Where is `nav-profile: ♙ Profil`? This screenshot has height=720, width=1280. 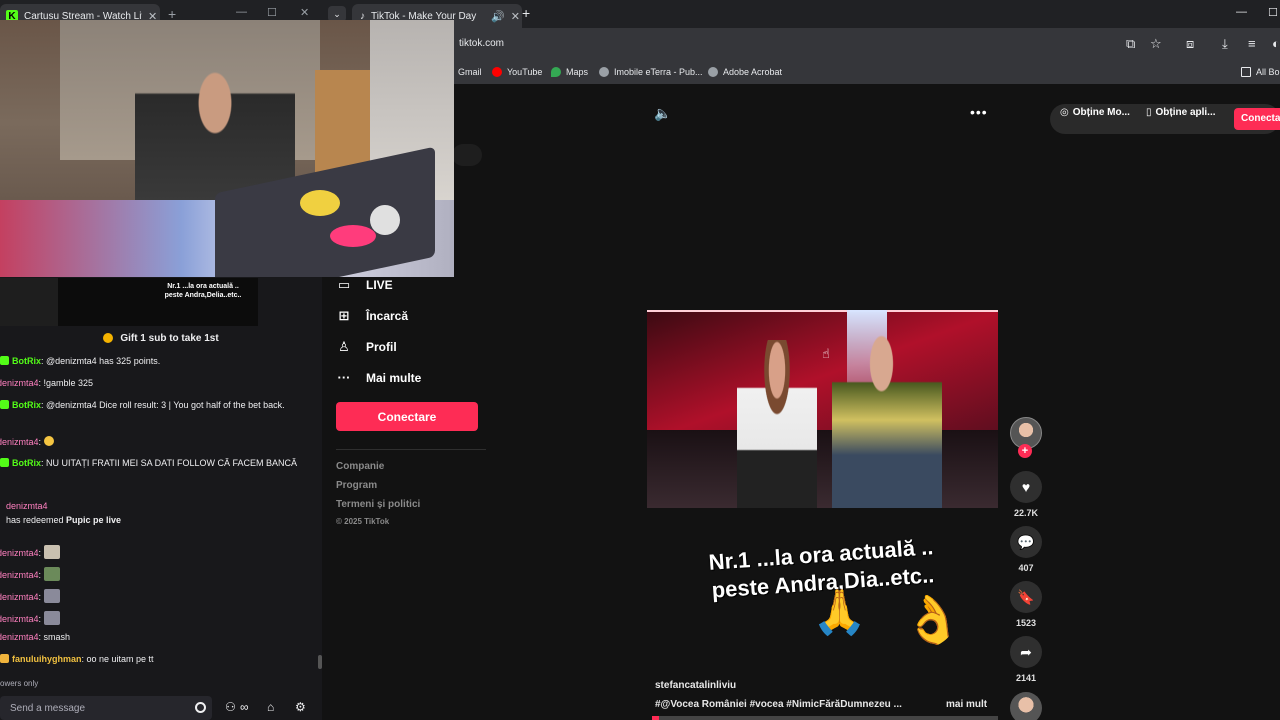
nav-profile: ♙ Profil is located at coordinates (366, 347).